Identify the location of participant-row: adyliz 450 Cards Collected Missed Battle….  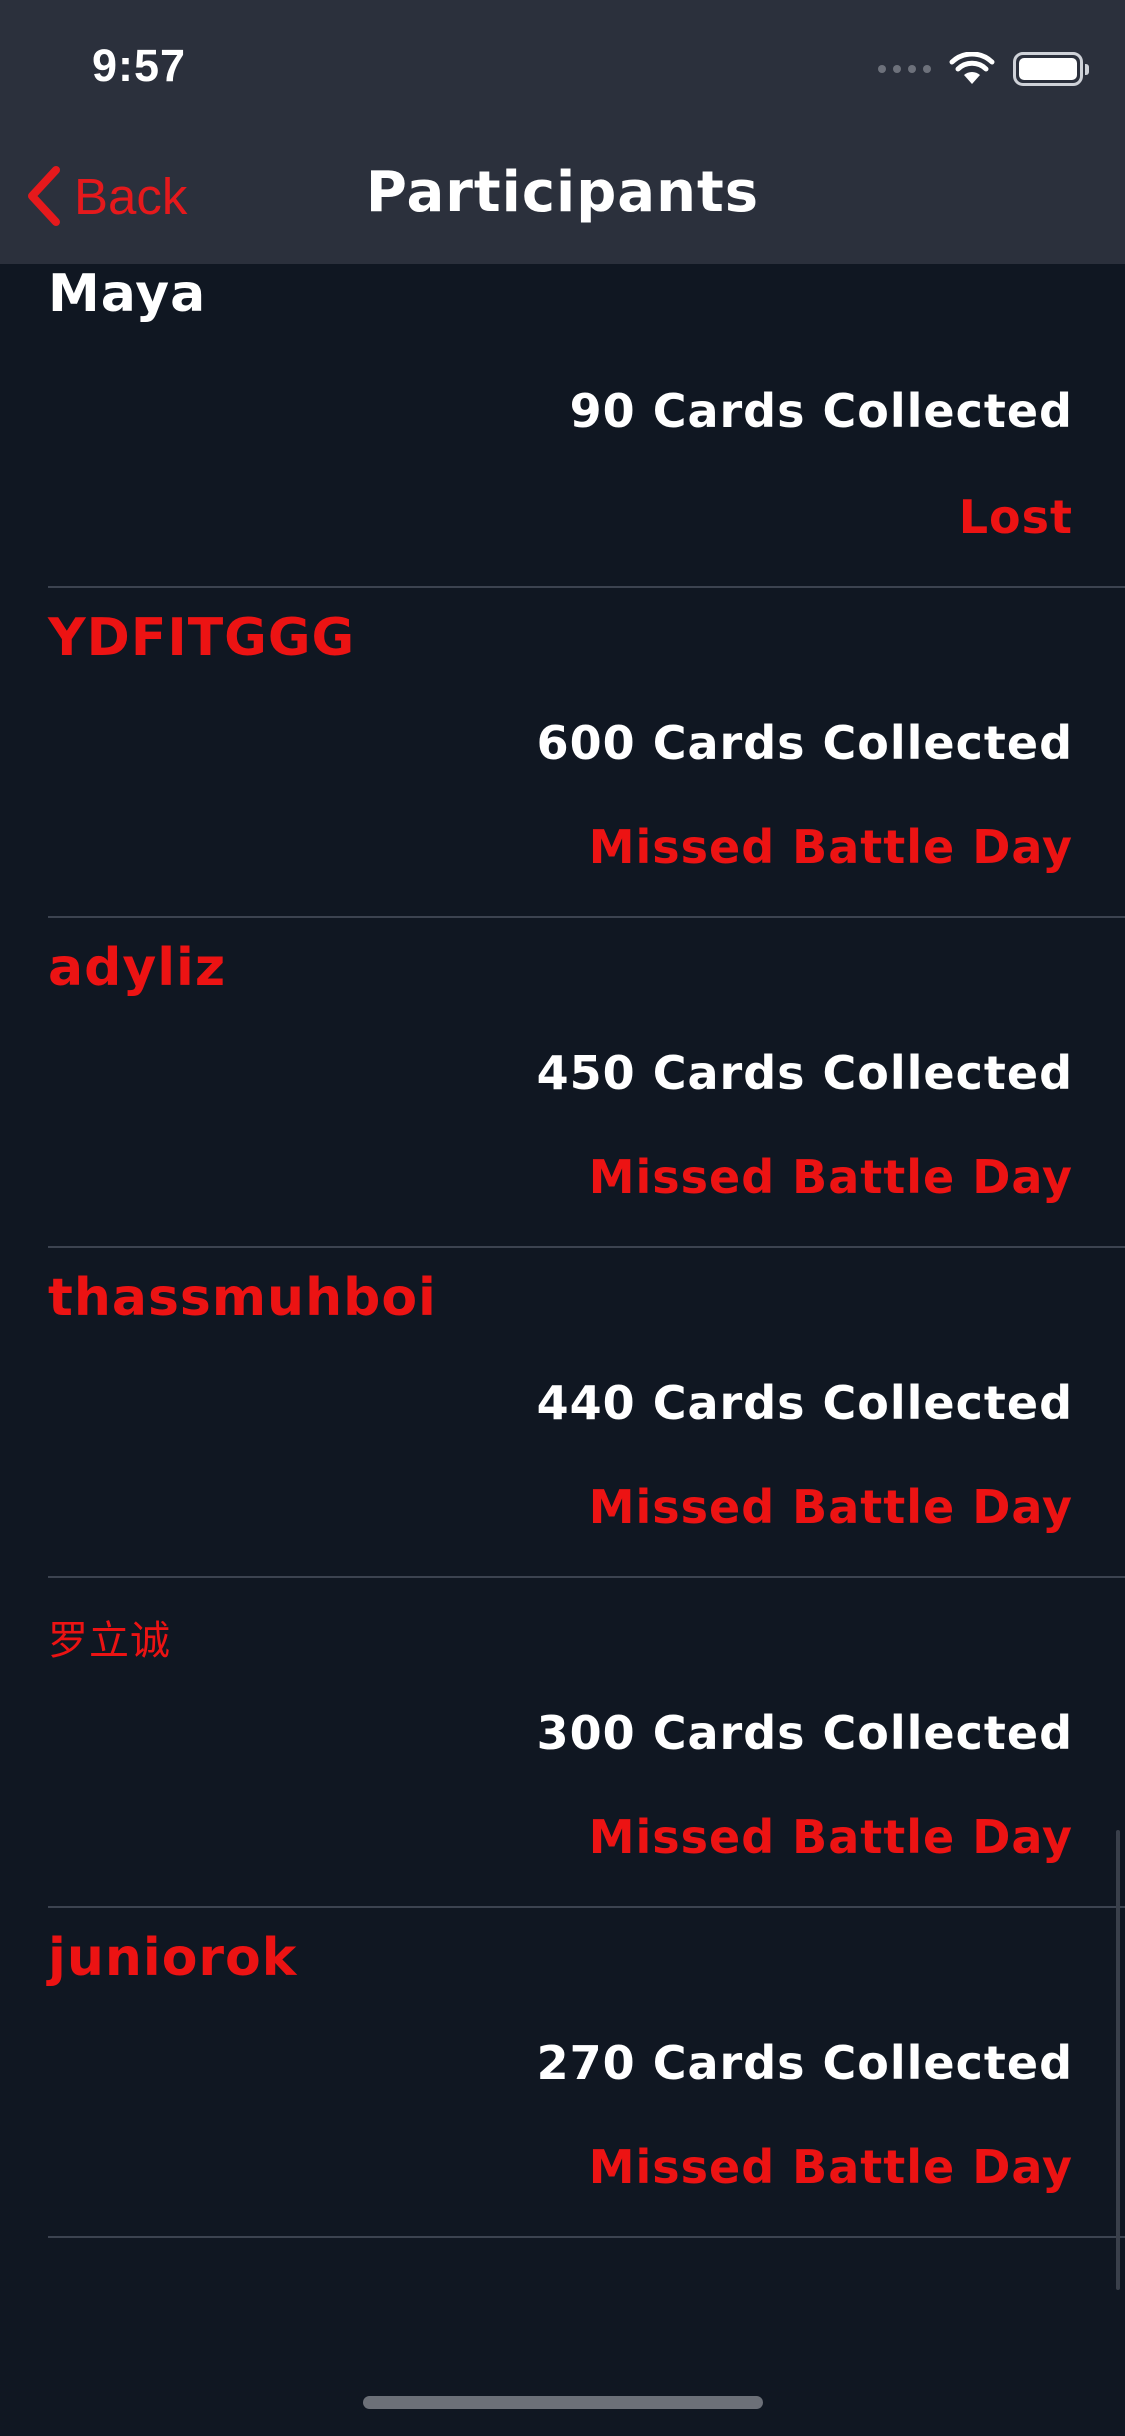
(562, 1083).